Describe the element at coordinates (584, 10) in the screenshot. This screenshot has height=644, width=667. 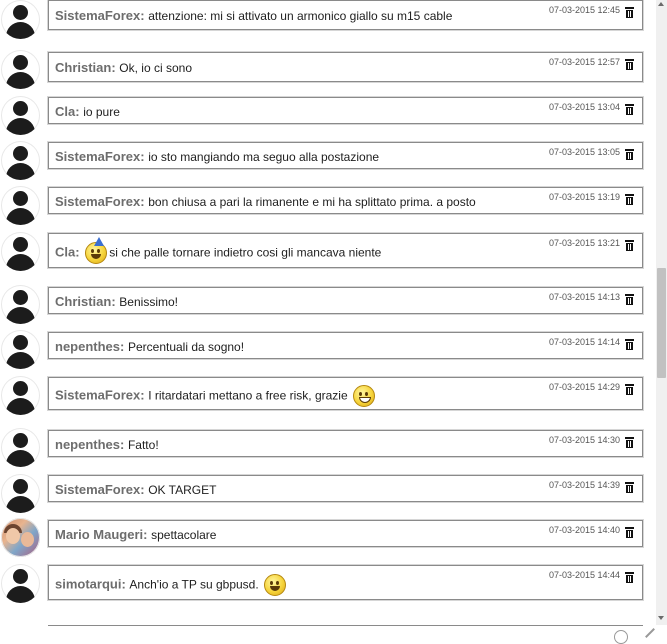
I see `message-timestamp: 07-03-2015 12:45` at that location.